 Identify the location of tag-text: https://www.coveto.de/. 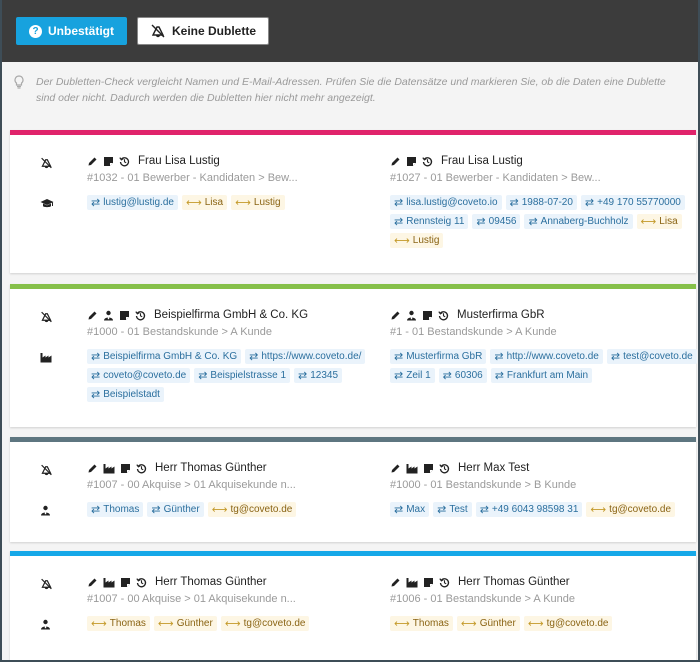
(311, 356).